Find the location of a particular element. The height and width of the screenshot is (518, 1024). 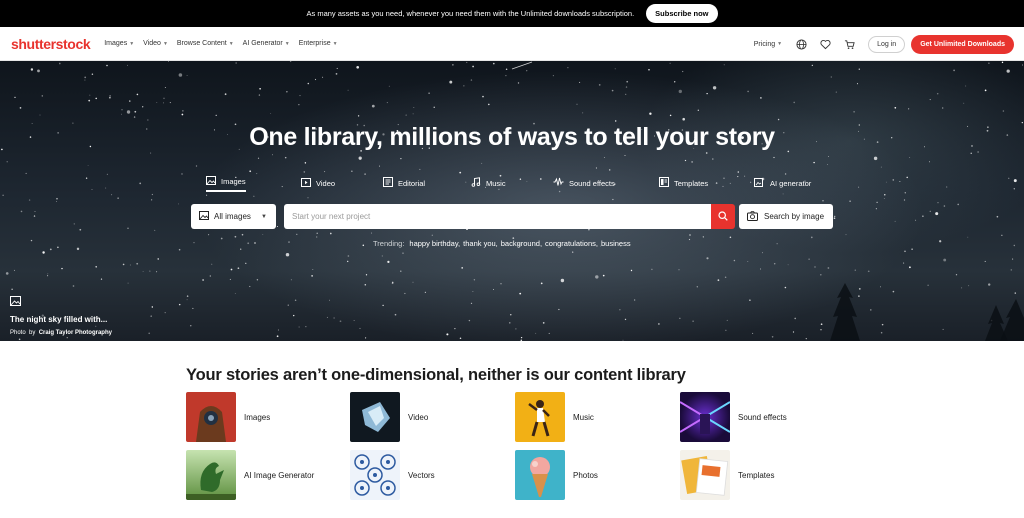

music-icon is located at coordinates (476, 183).